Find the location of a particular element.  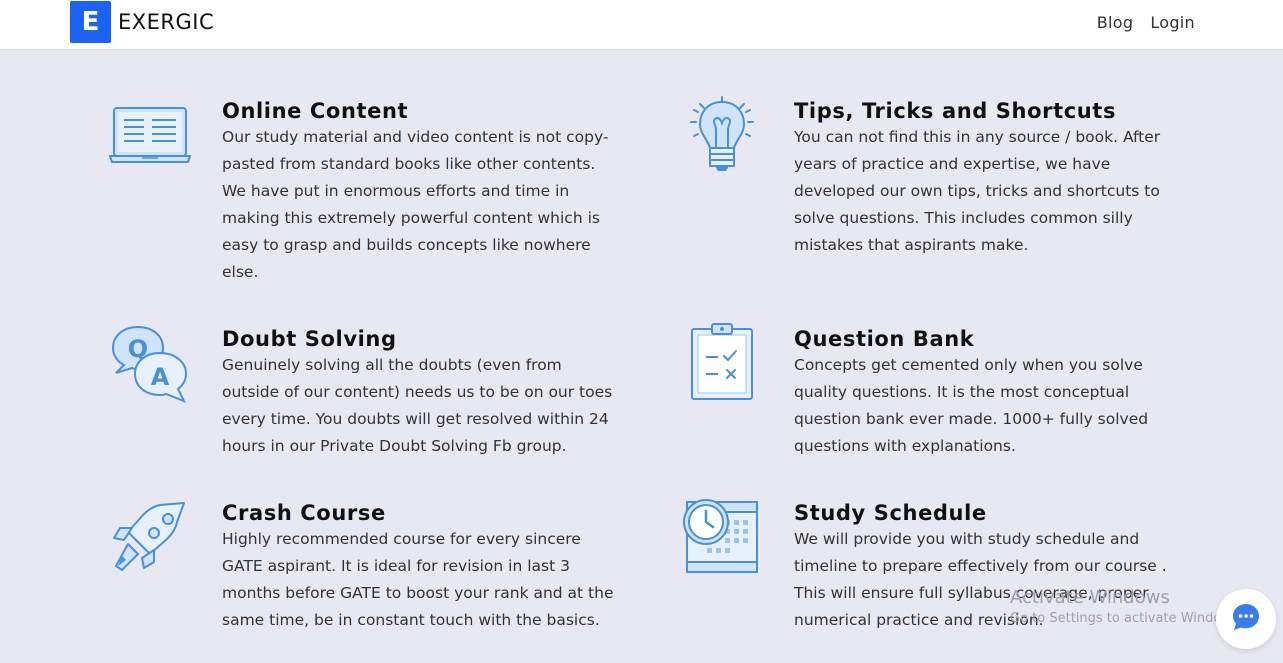

feature-title: Doubt Solving is located at coordinates (309, 339).